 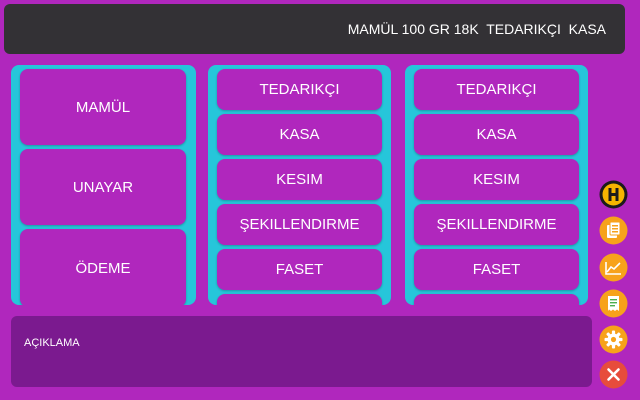 I want to click on description-label: AÇIKLAMA, so click(x=52, y=343).